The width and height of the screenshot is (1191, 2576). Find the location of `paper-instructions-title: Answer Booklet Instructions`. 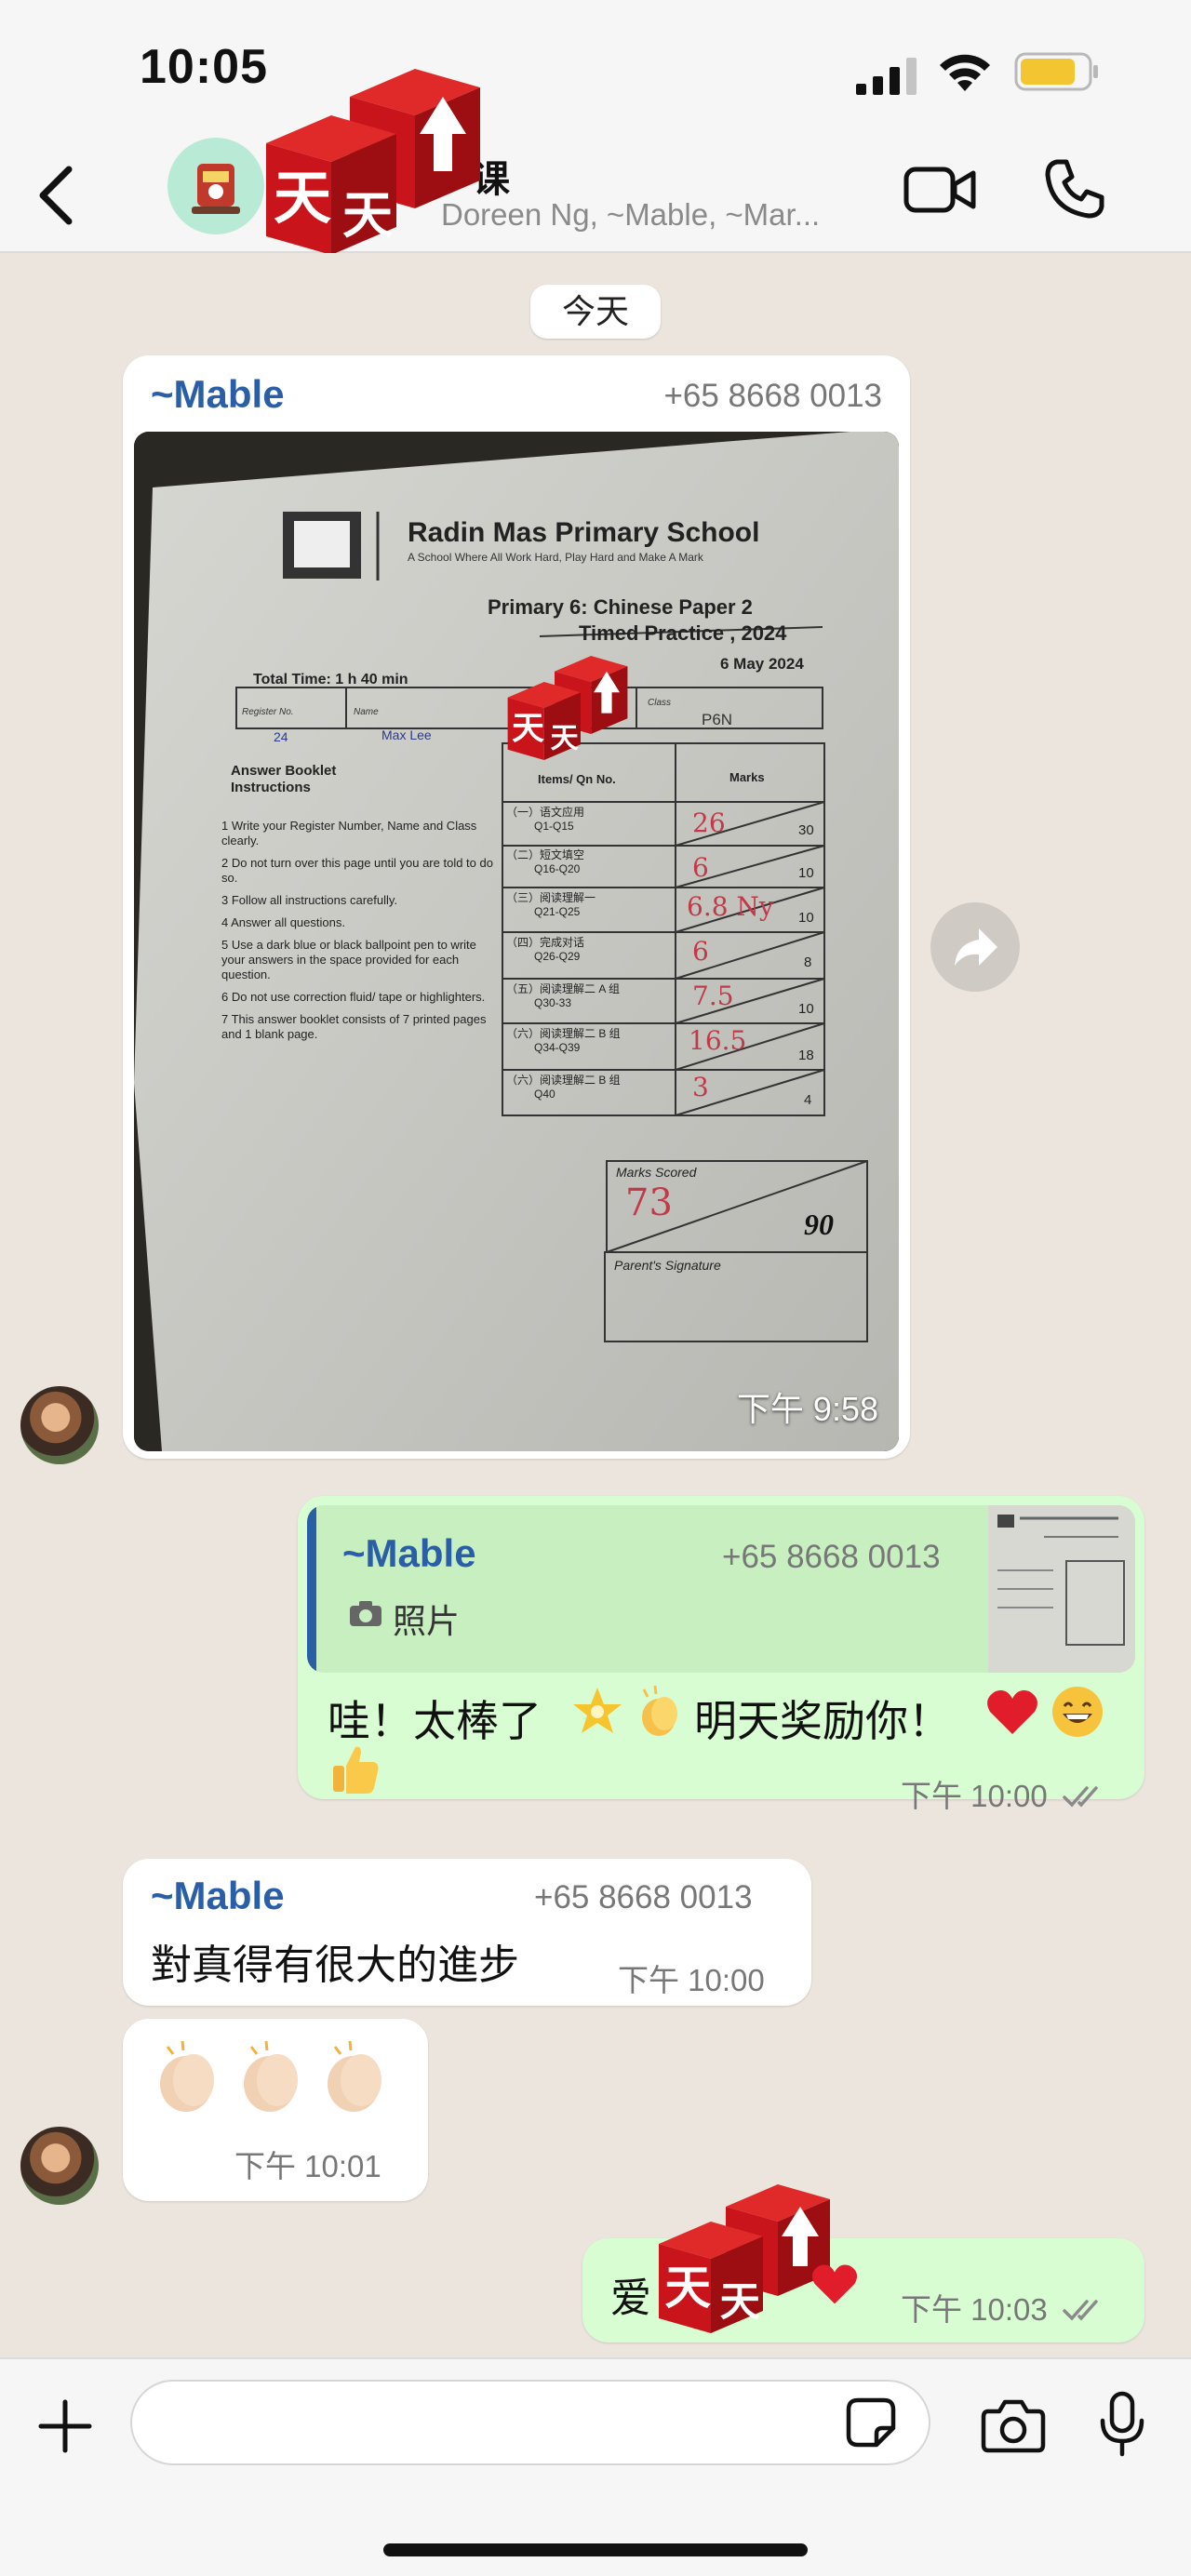

paper-instructions-title: Answer Booklet Instructions is located at coordinates (284, 779).